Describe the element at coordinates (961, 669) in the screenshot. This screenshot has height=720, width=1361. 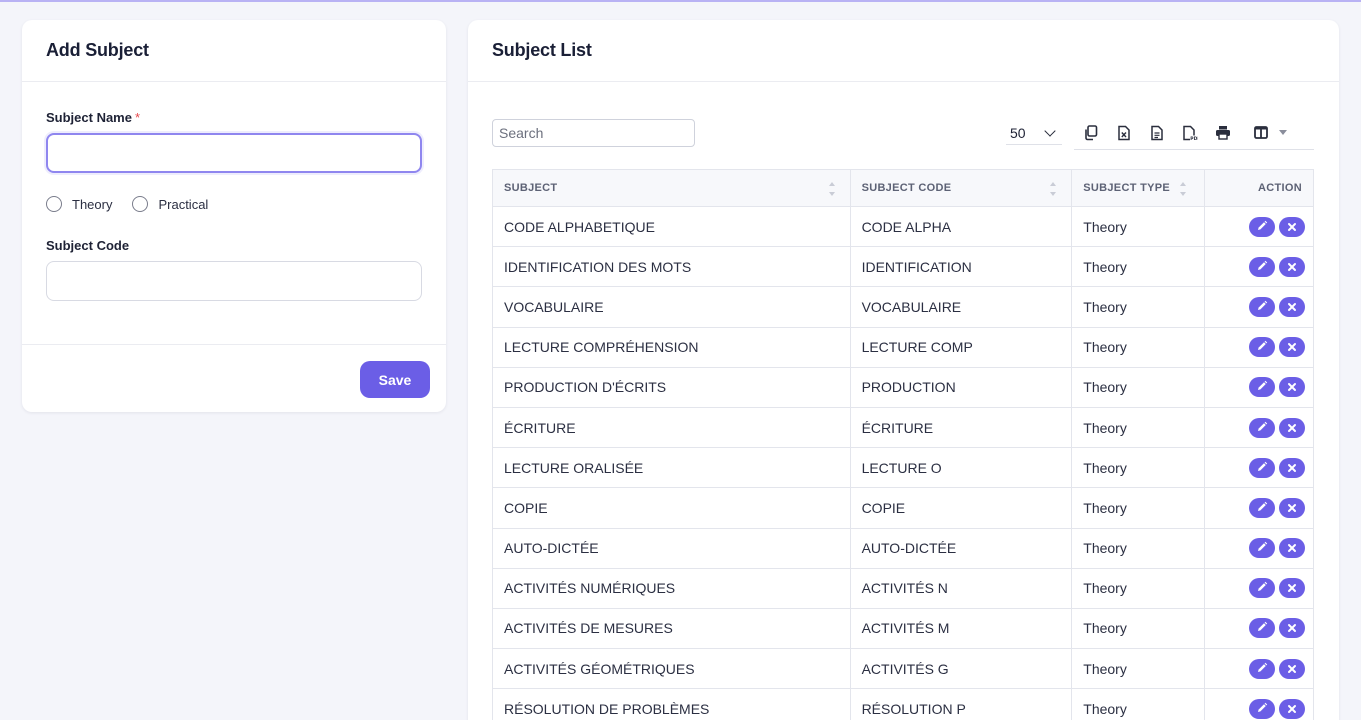
I see `cell-subject-code: ACTIVITÉS G` at that location.